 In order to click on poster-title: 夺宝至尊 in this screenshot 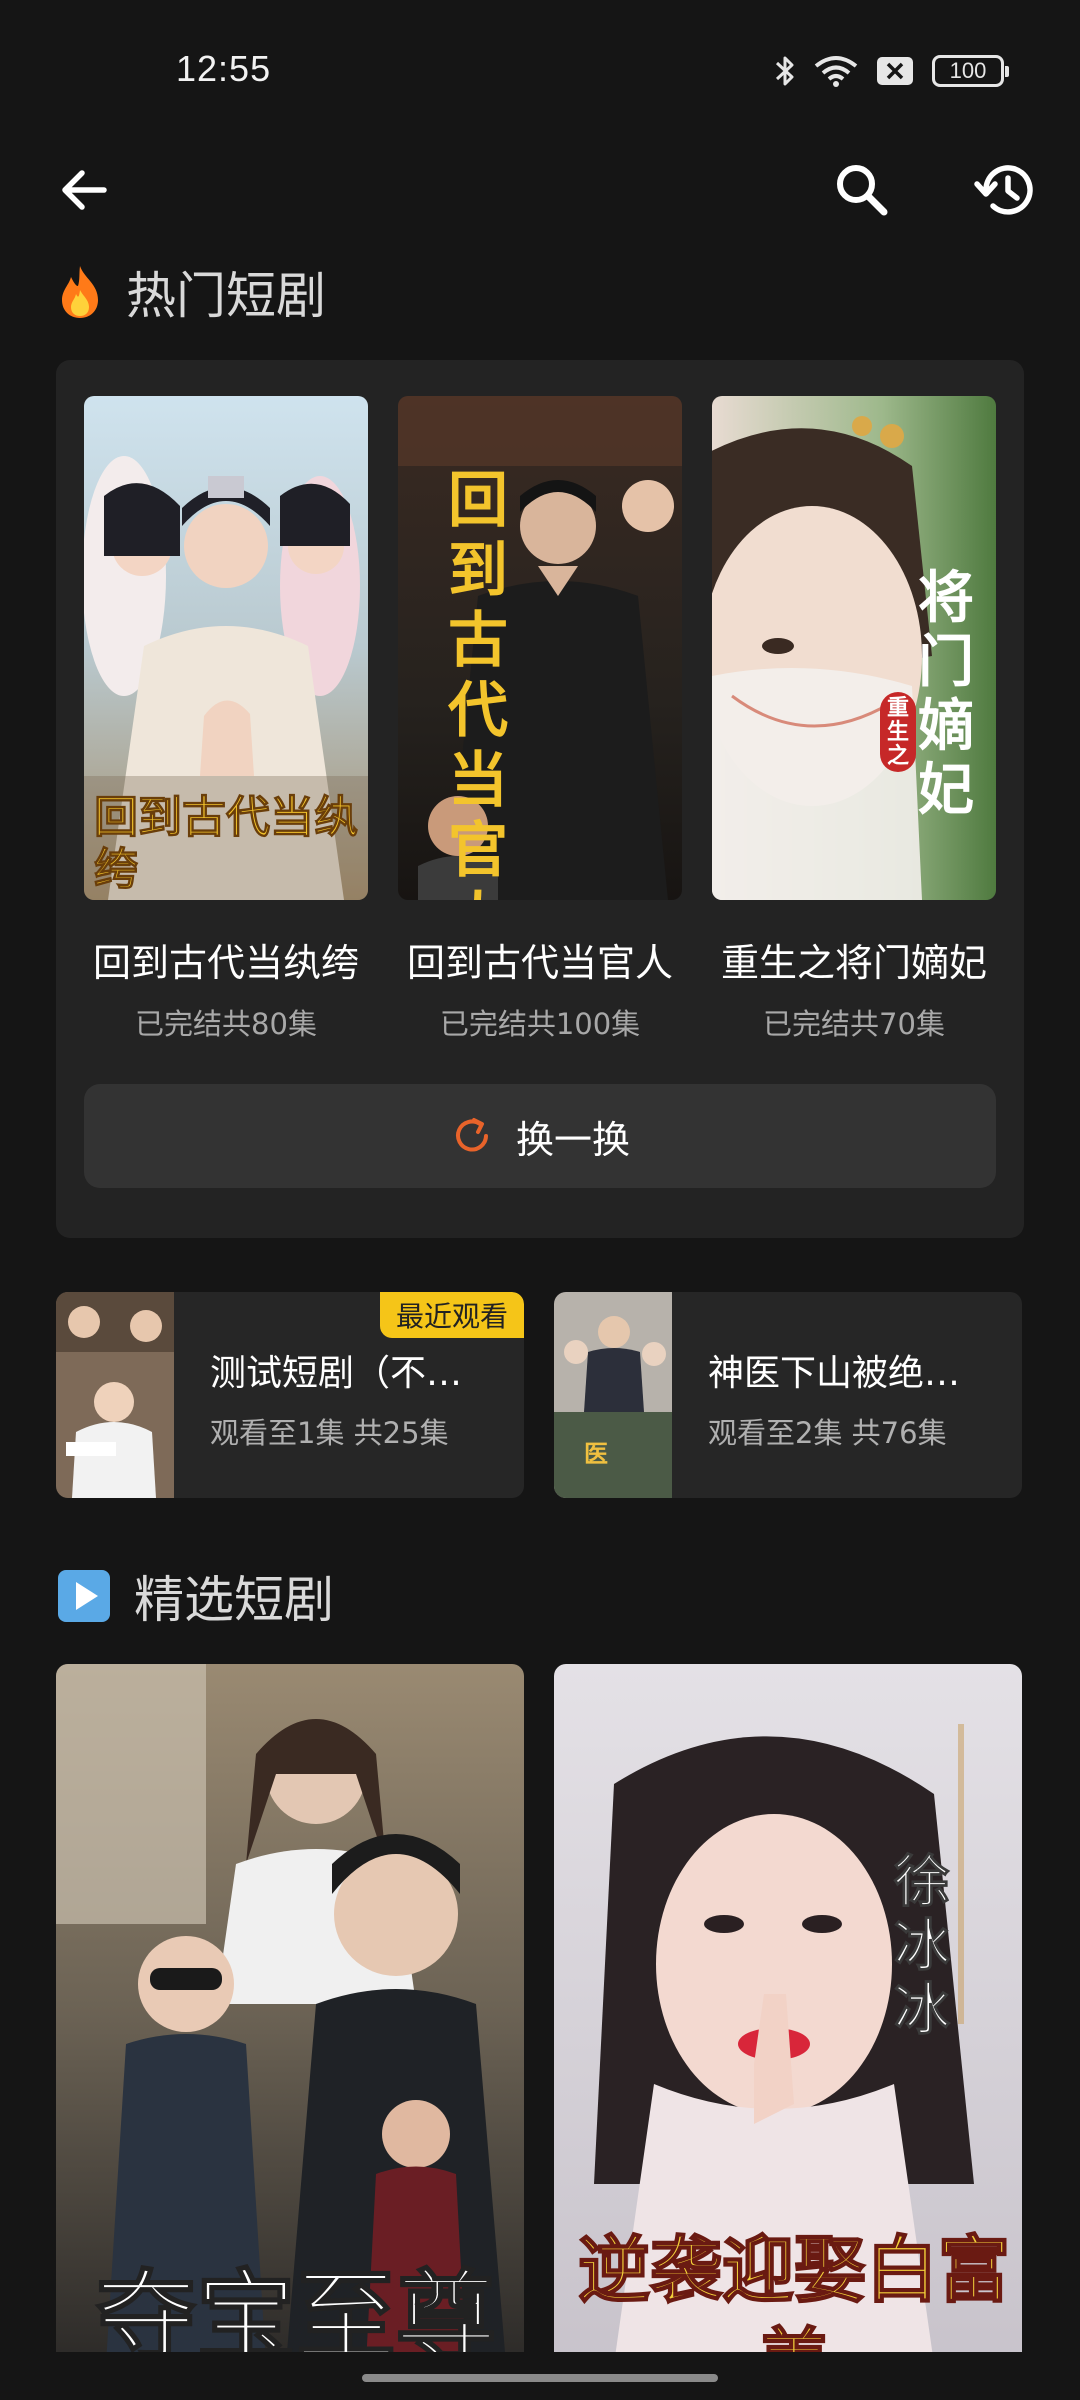, I will do `click(296, 2310)`.